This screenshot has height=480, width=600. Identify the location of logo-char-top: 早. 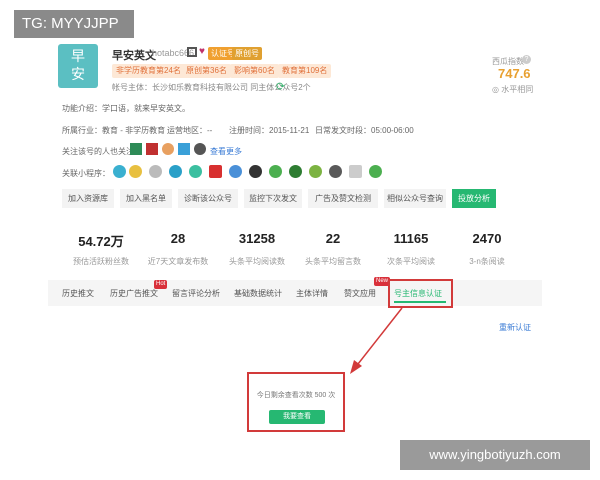
(78, 57).